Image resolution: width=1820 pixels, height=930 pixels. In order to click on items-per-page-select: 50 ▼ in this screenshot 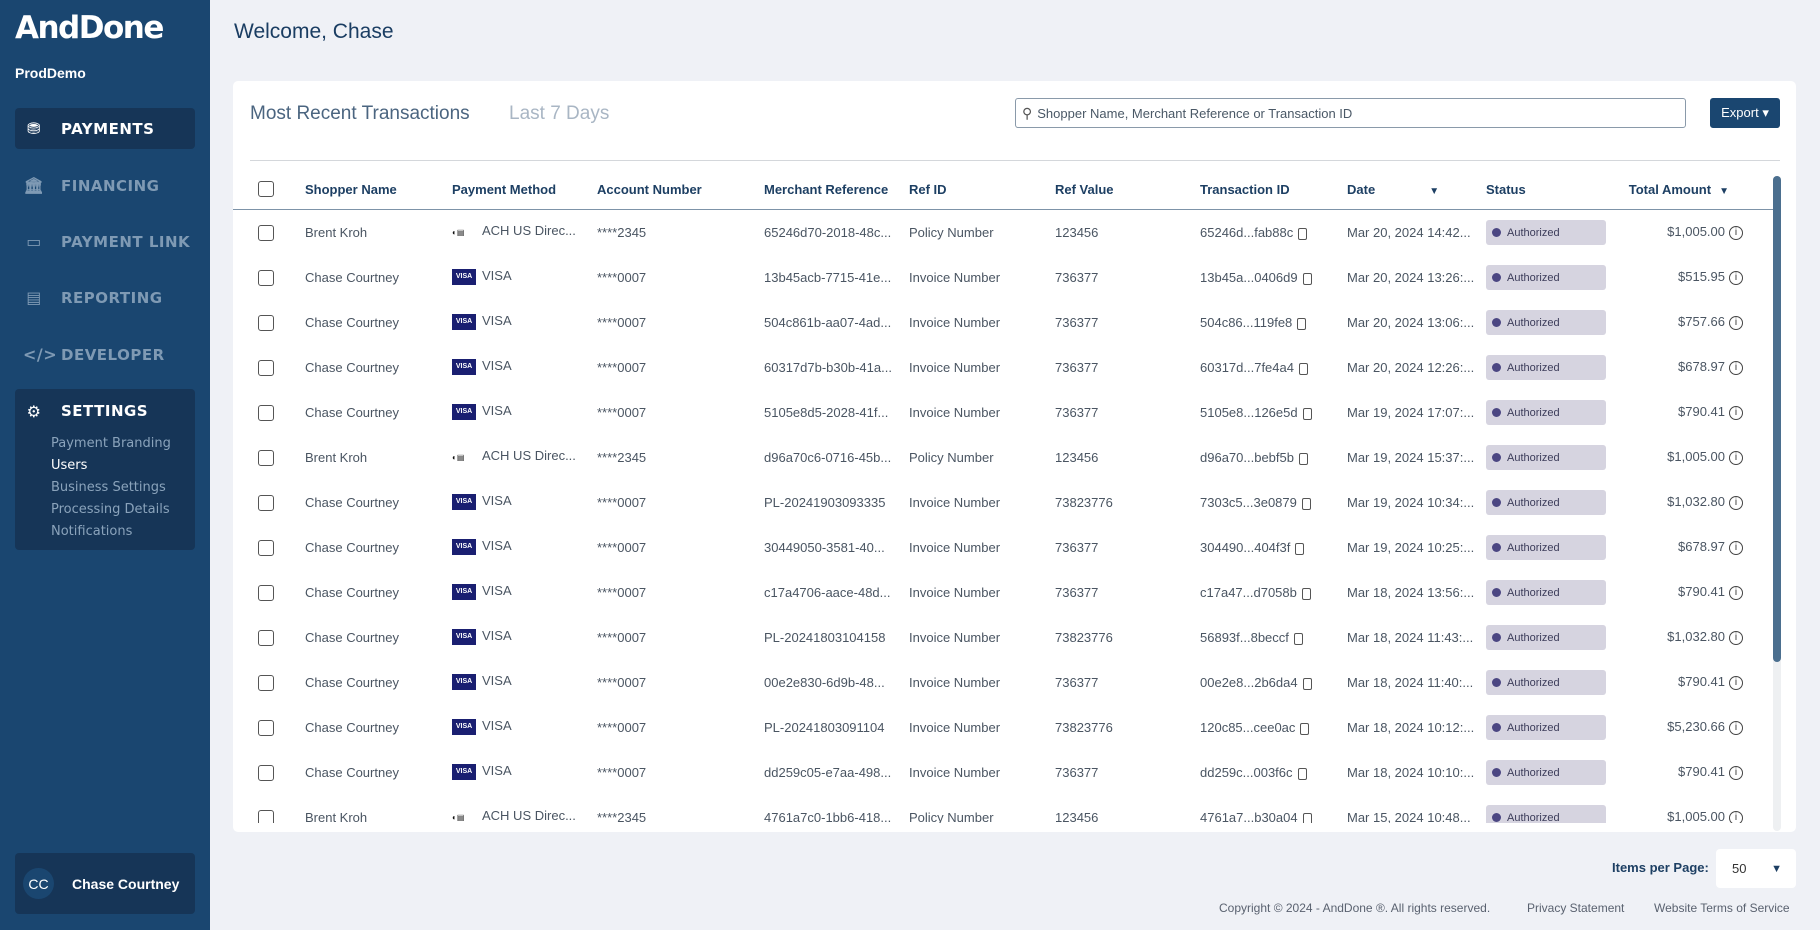, I will do `click(1756, 868)`.